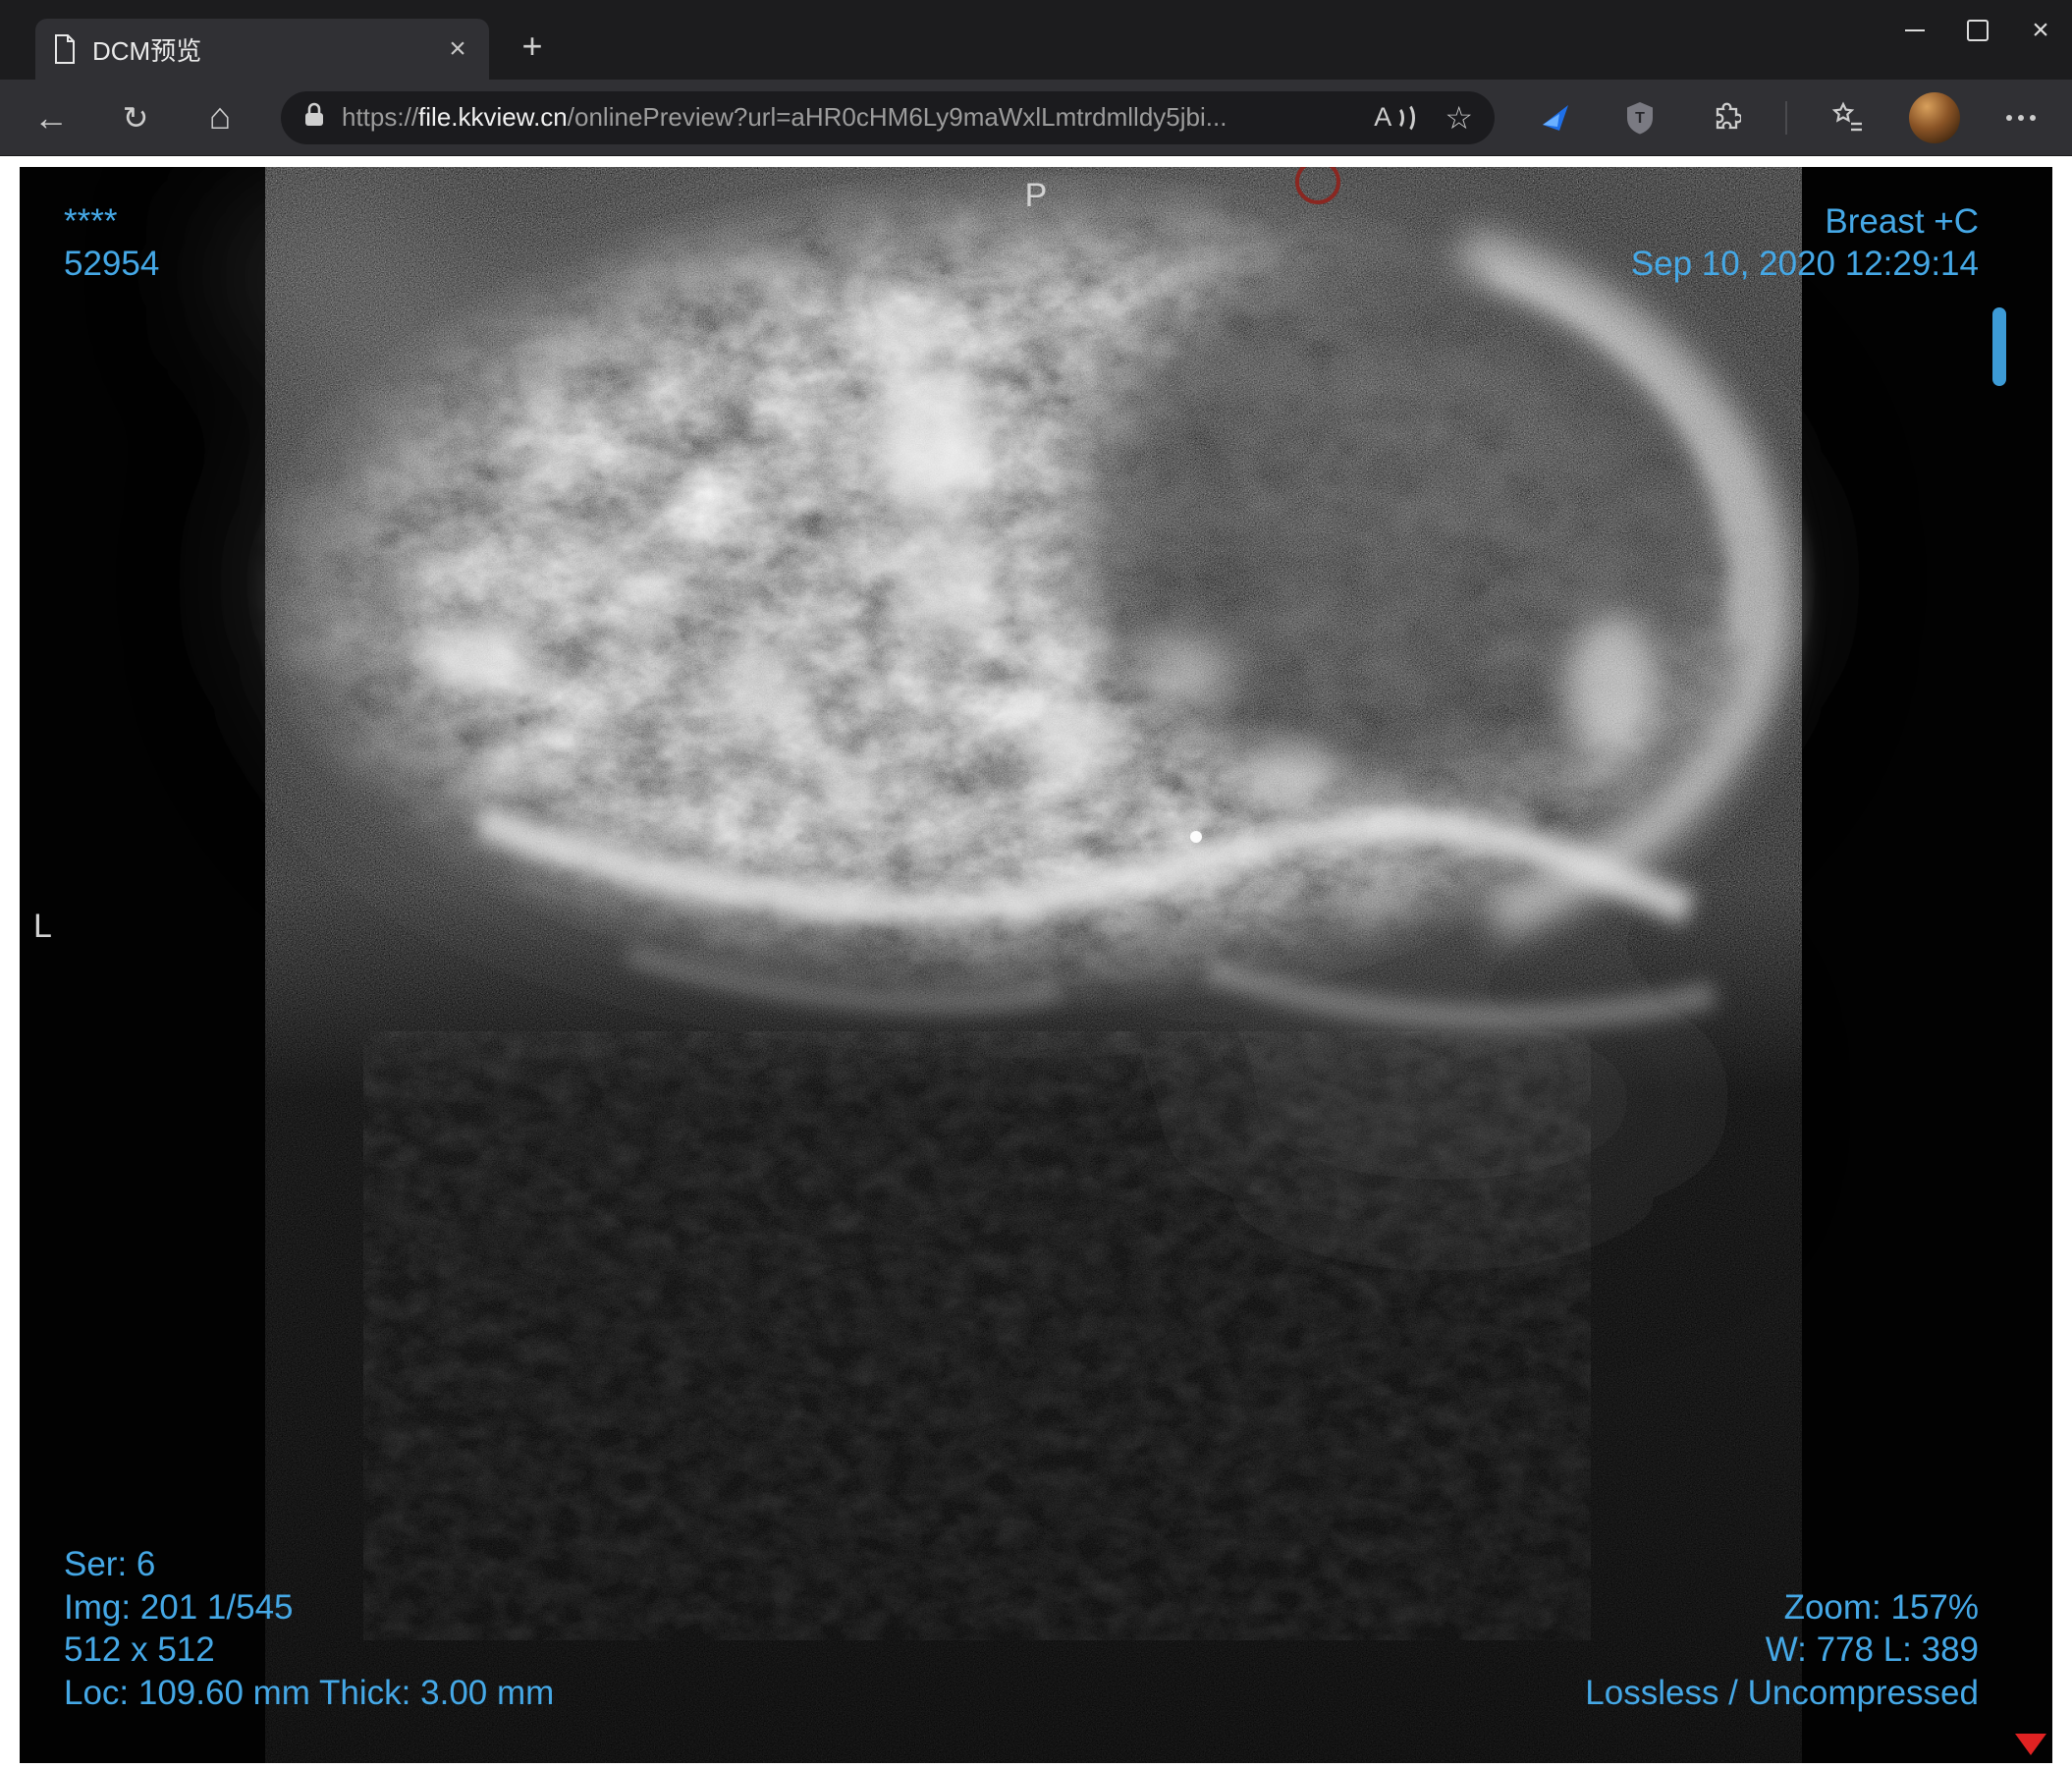 Image resolution: width=2072 pixels, height=1768 pixels. Describe the element at coordinates (179, 1607) in the screenshot. I see `image-number: Img: 201 1/545` at that location.